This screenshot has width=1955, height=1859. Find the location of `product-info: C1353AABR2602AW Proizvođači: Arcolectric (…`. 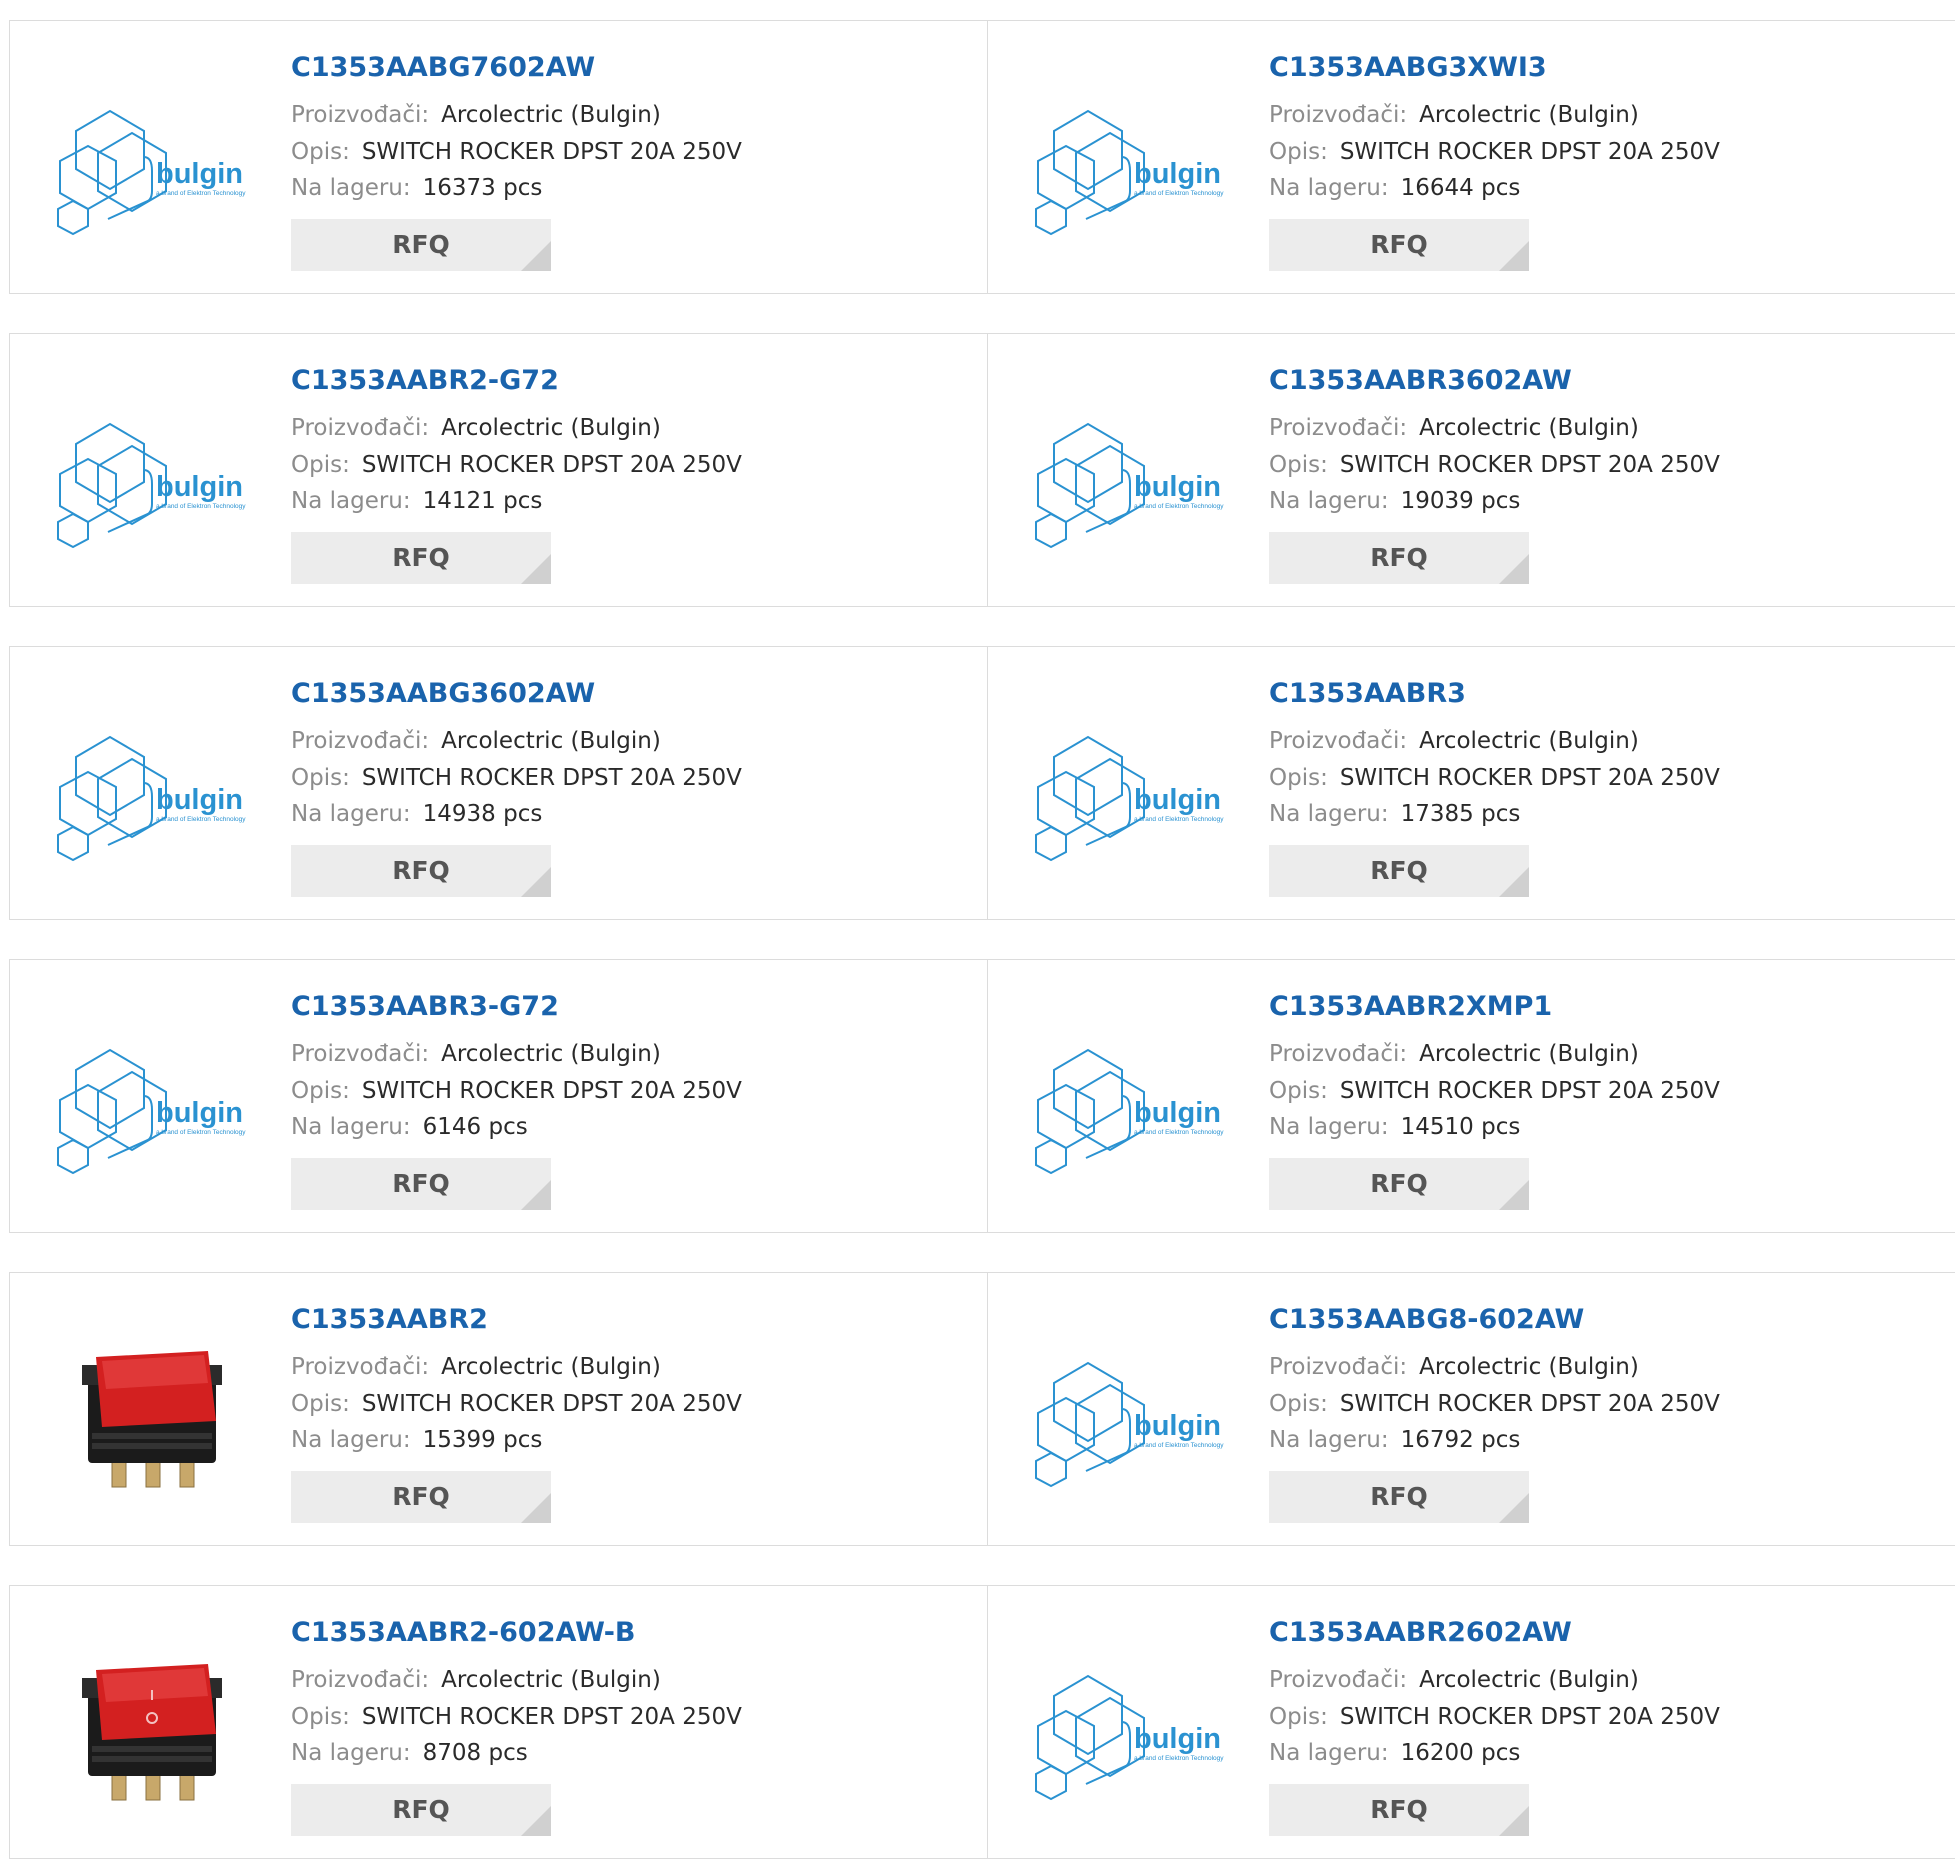

product-info: C1353AABR2602AW Proizvođači: Arcolectric (… is located at coordinates (1494, 1726).